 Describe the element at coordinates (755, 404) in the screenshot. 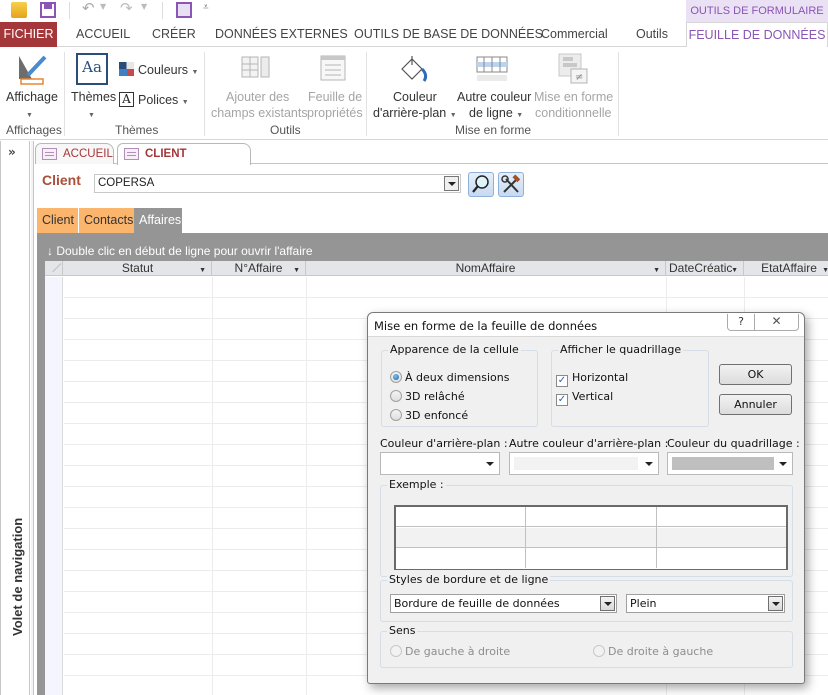

I see `cancel-button: Annuler` at that location.